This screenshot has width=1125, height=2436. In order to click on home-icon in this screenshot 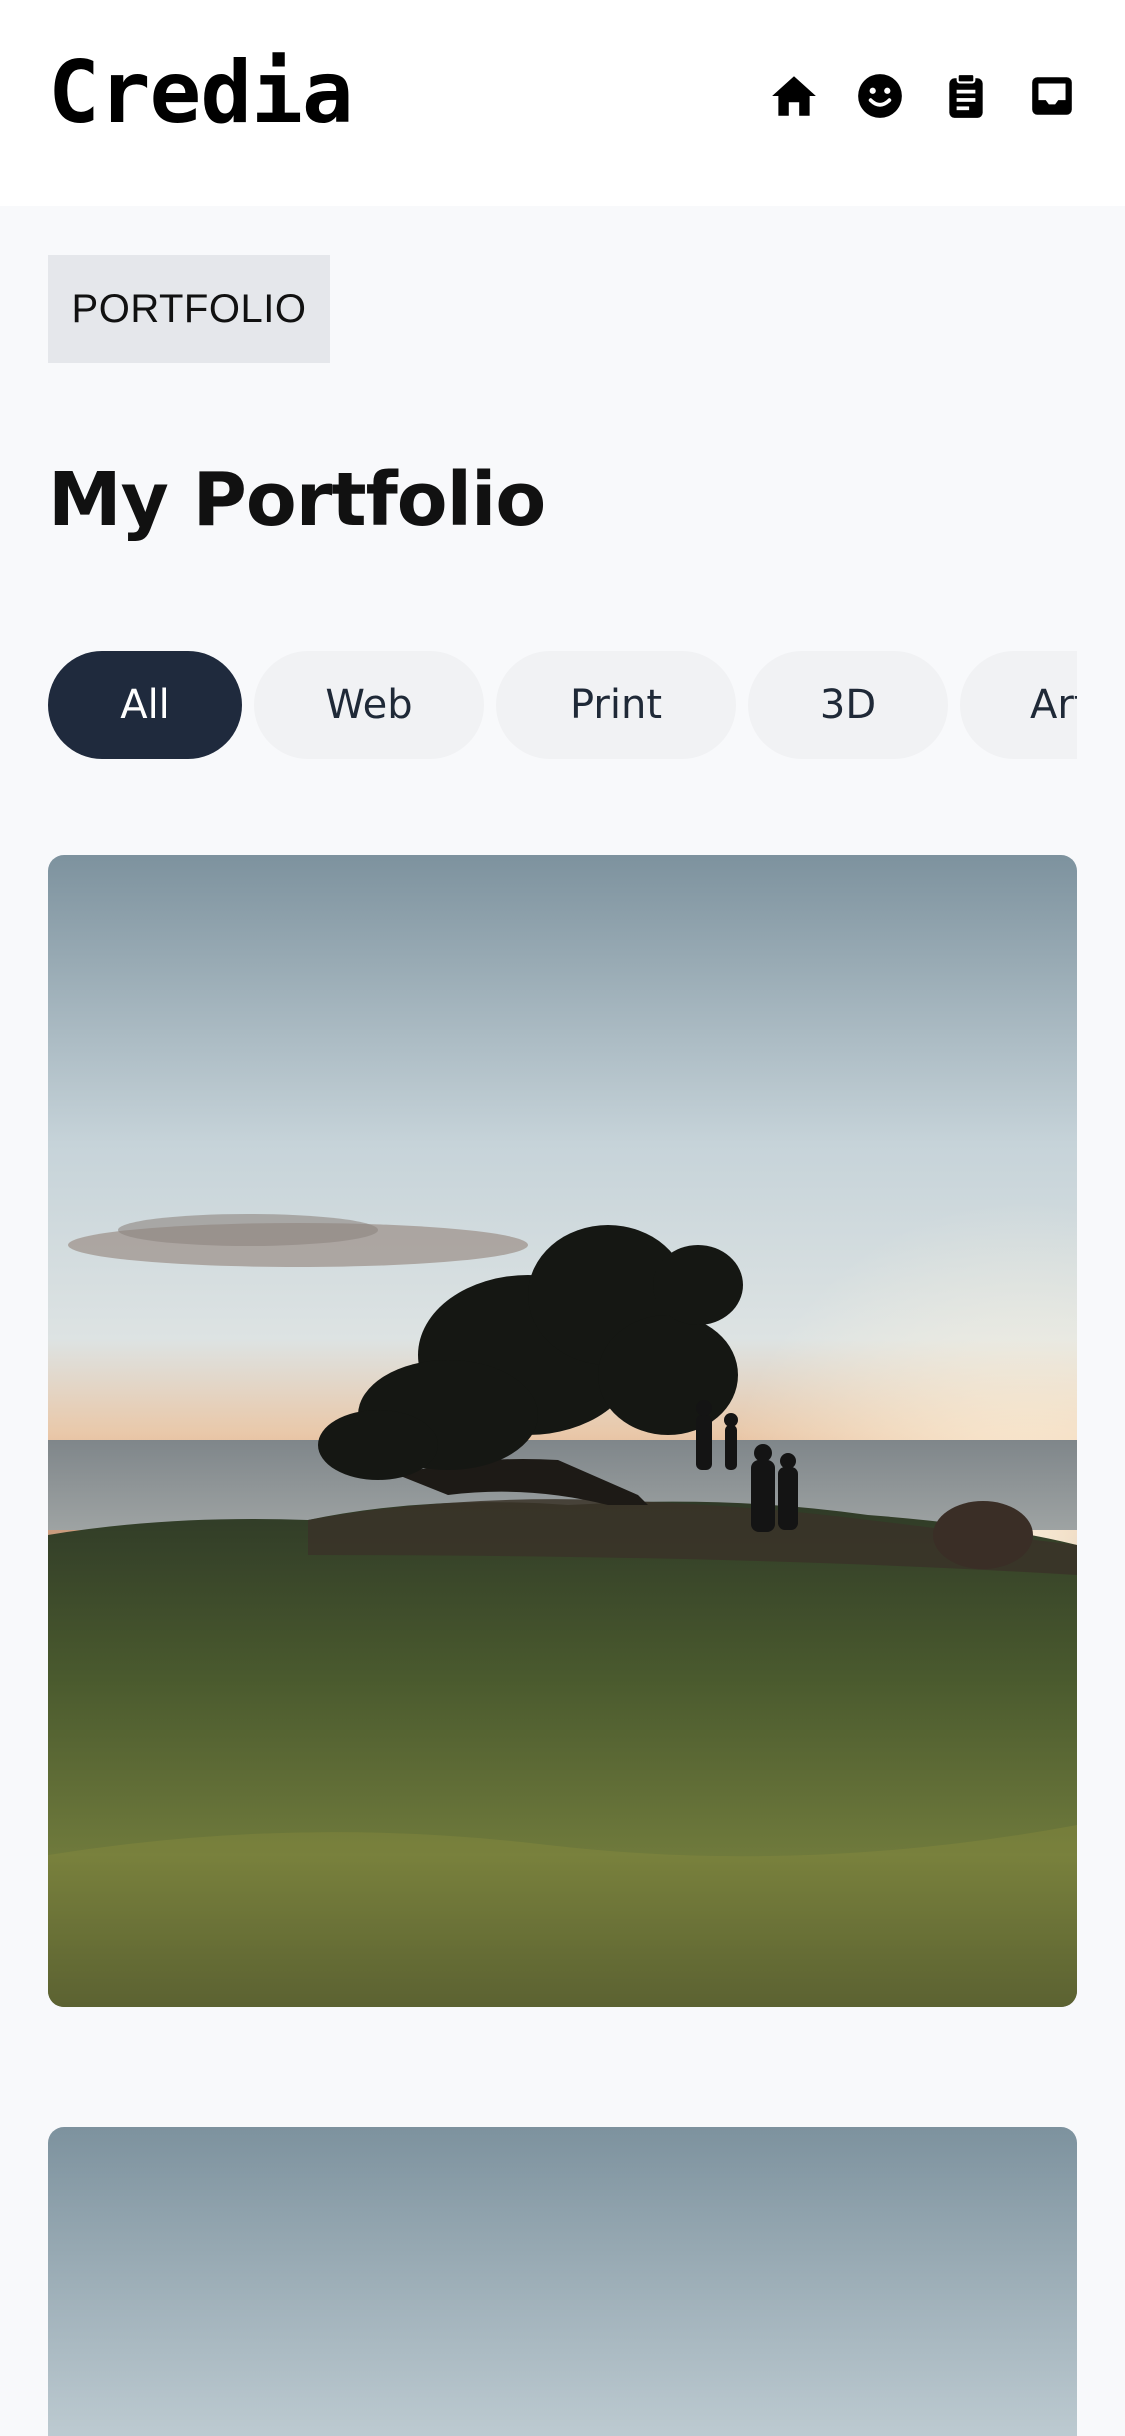, I will do `click(794, 96)`.